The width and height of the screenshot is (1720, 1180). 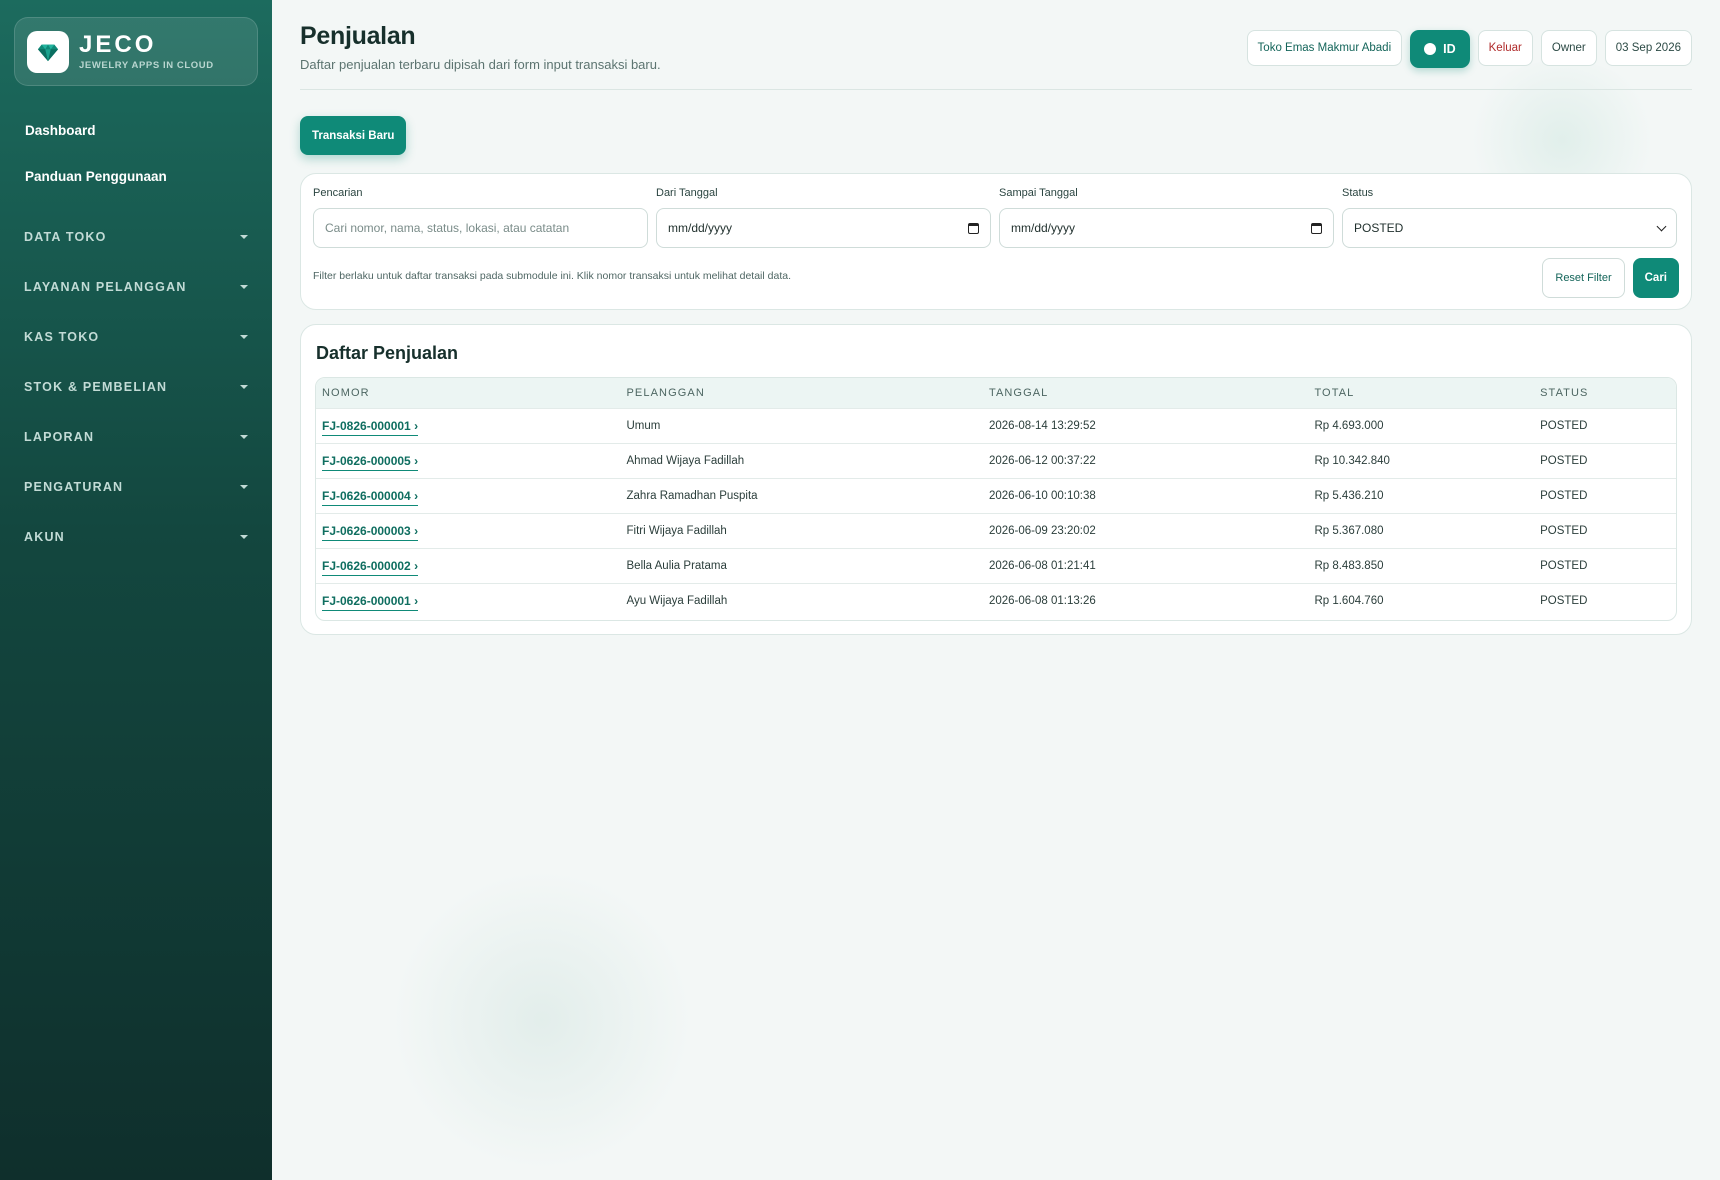 I want to click on cell-date: 2026-06-08 01:13:26, so click(x=1042, y=600).